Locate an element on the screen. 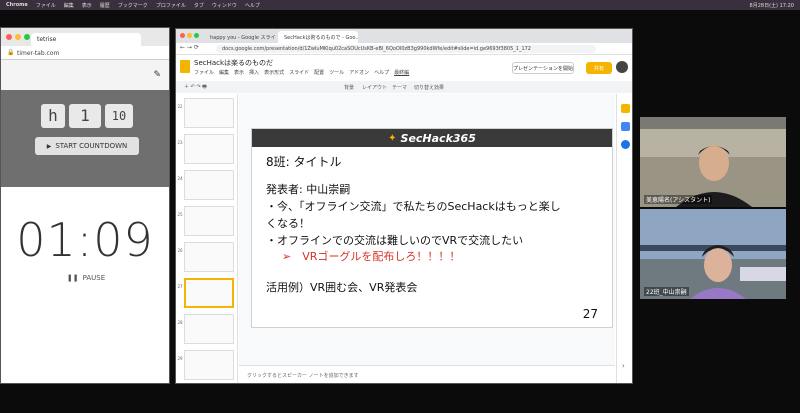 This screenshot has height=413, width=800. hours-field: h is located at coordinates (53, 116).